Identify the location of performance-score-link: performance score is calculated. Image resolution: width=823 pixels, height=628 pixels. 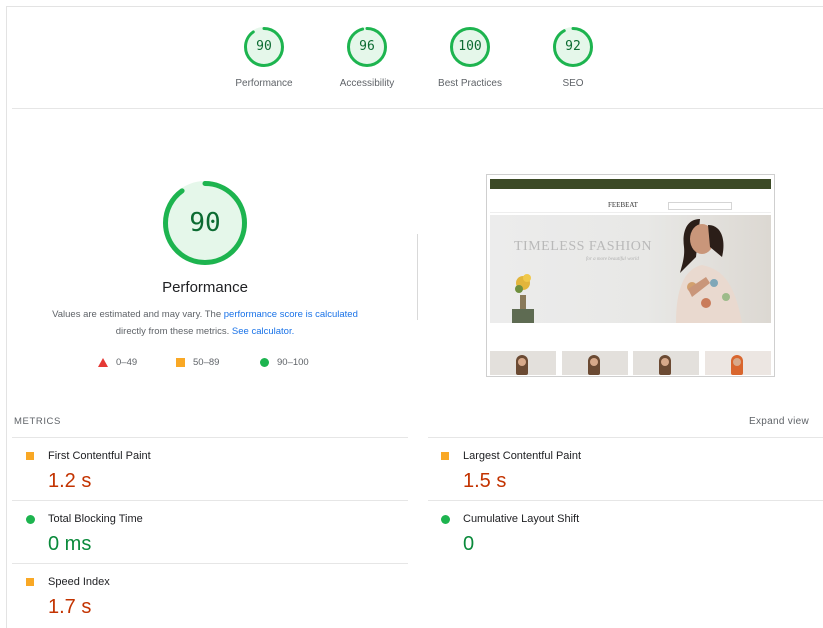
(291, 314).